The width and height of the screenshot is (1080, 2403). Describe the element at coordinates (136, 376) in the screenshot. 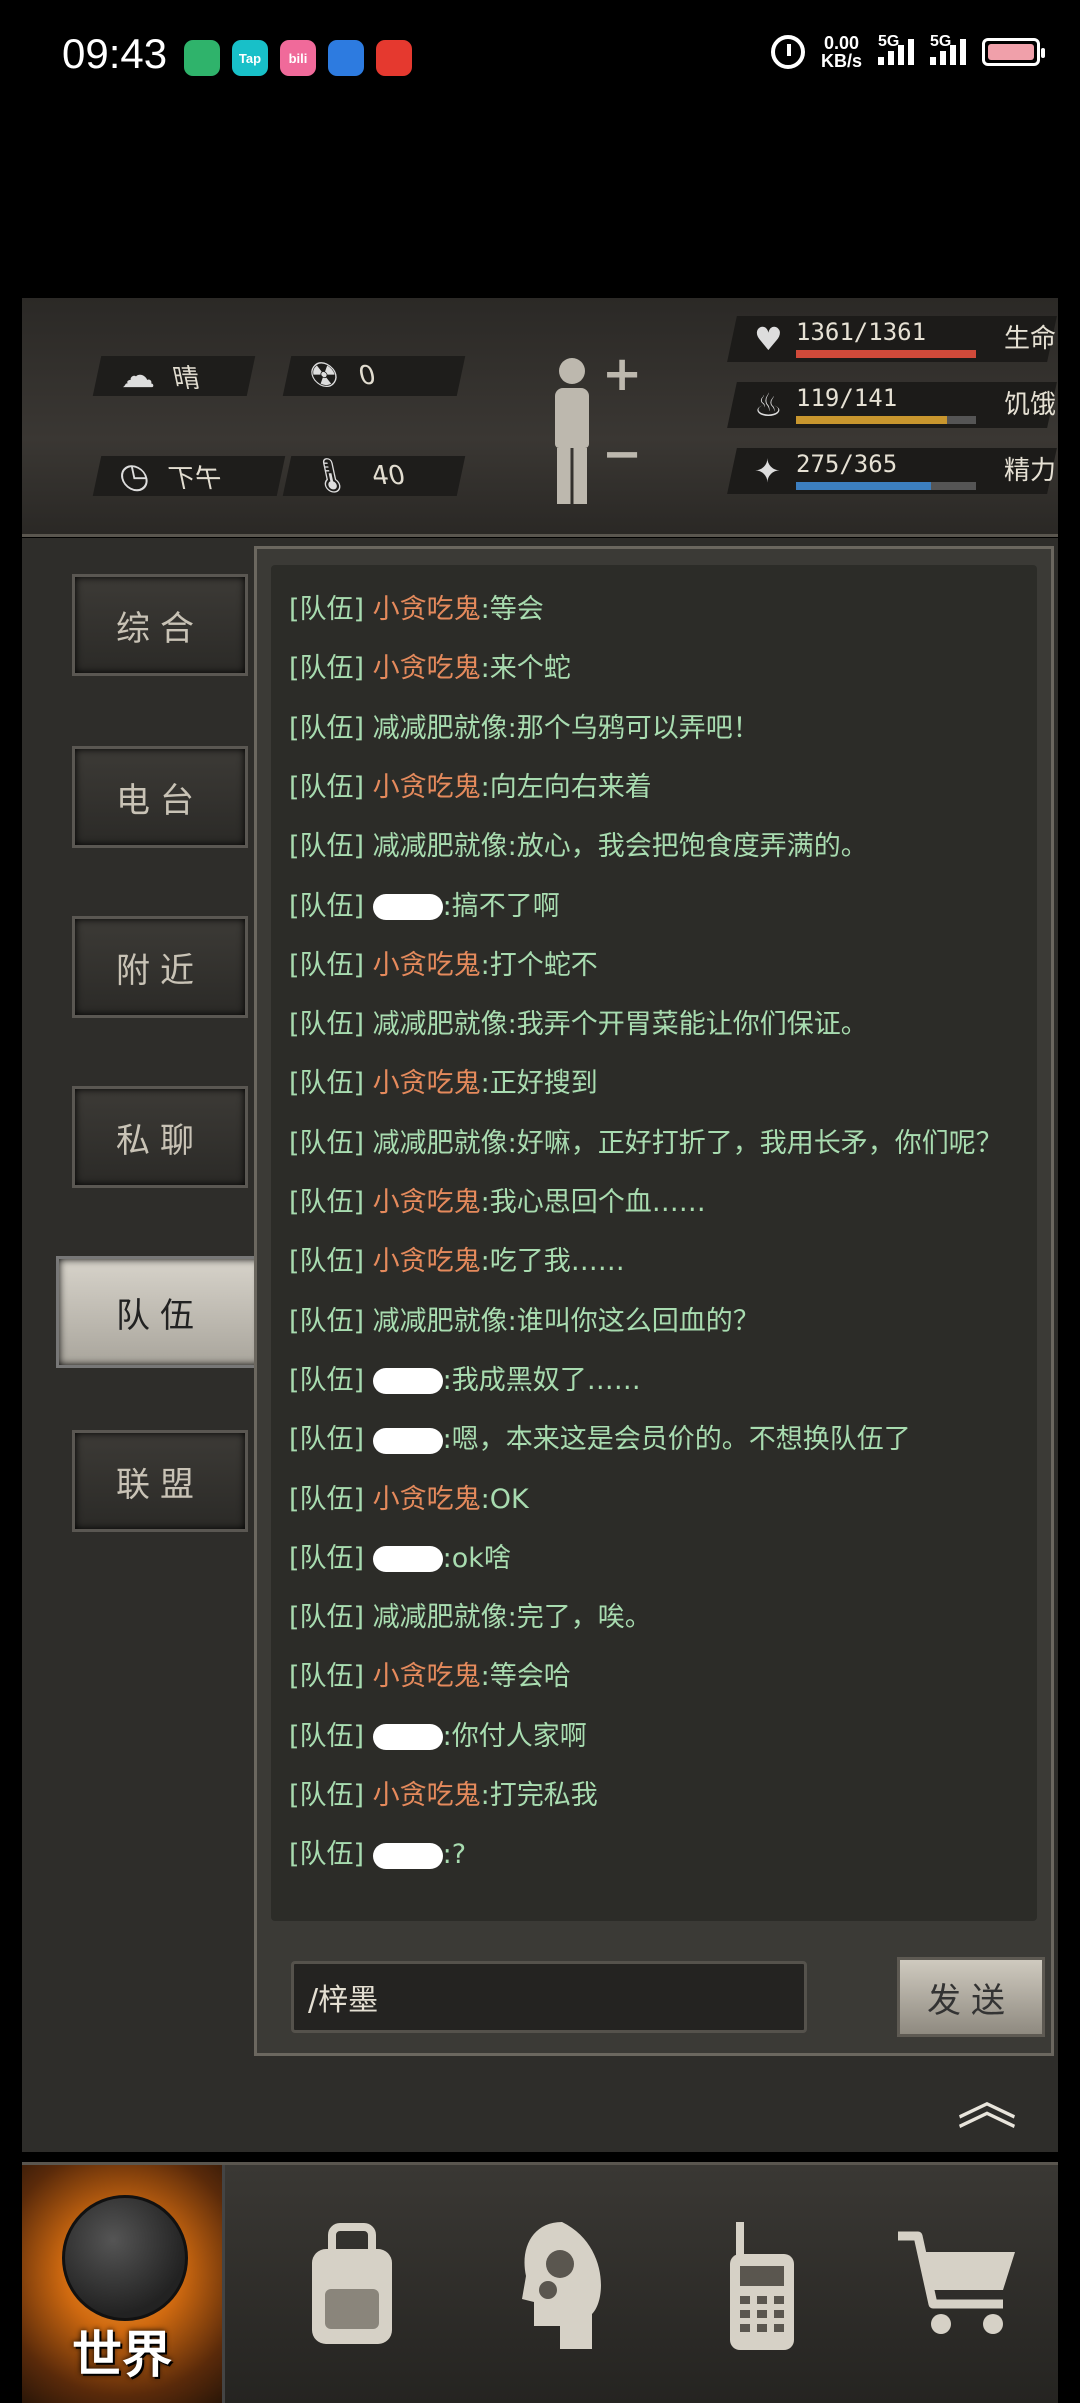

I see `cloud-sun-icon: ☁` at that location.